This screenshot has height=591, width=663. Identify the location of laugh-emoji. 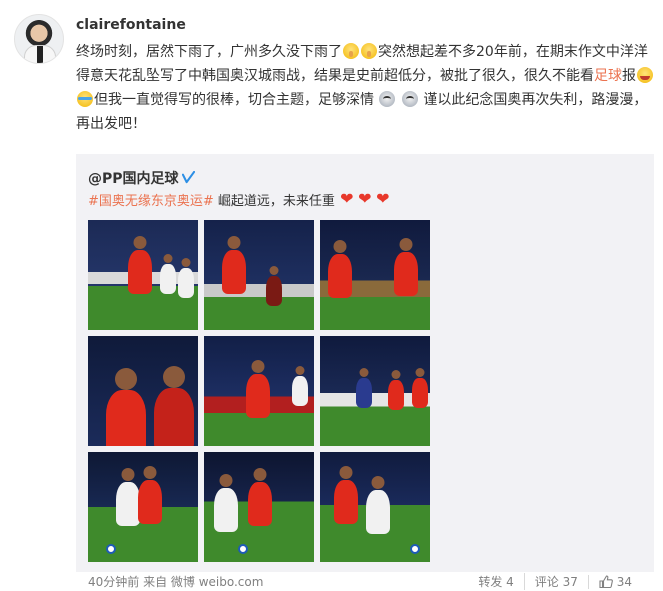
(645, 75).